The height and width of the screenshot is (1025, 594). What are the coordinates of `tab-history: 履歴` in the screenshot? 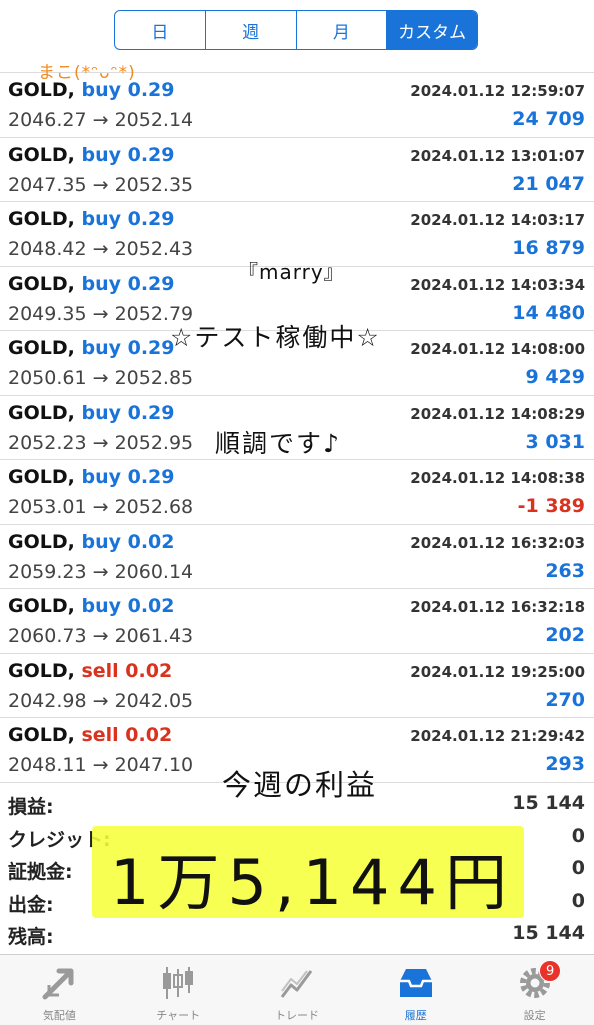 It's located at (415, 990).